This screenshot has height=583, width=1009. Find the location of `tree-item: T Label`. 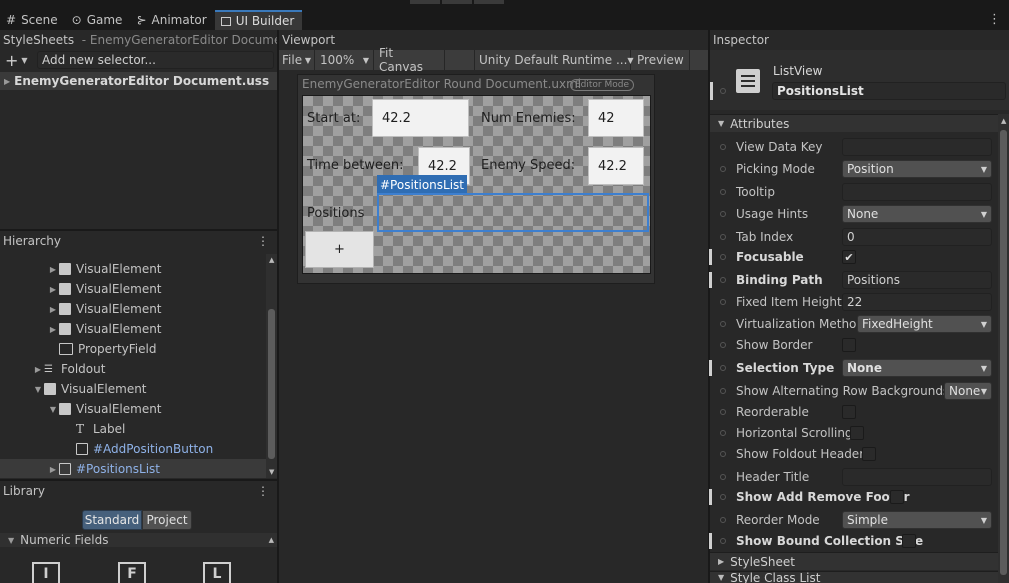

tree-item: T Label is located at coordinates (131, 429).